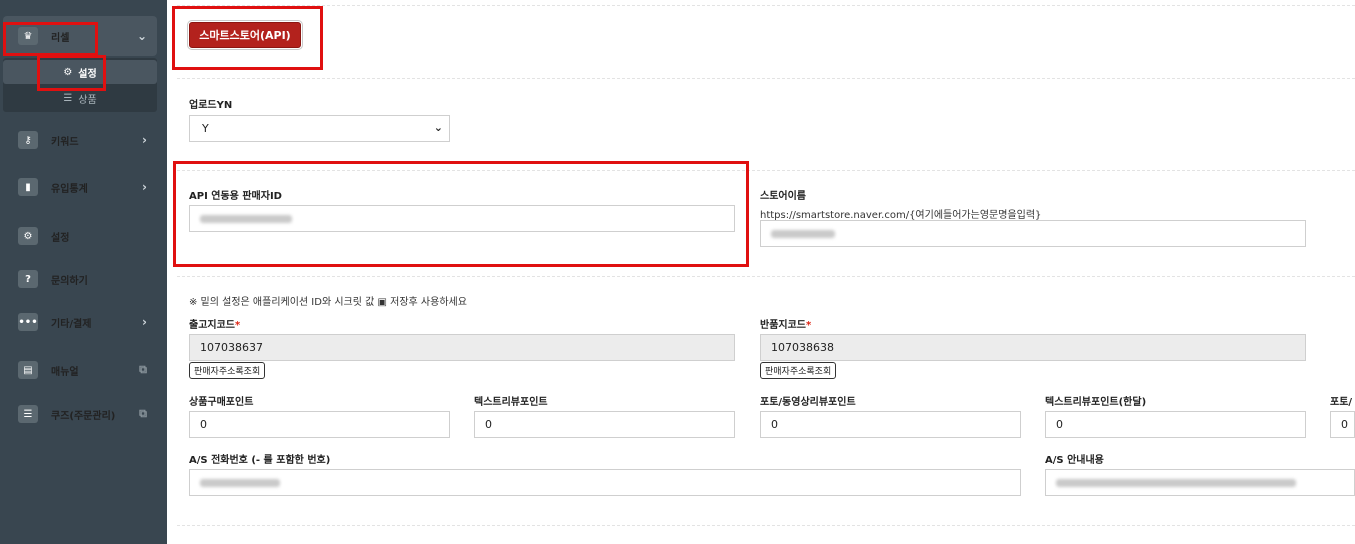  Describe the element at coordinates (319, 424) in the screenshot. I see `purchase-point-input: 0` at that location.